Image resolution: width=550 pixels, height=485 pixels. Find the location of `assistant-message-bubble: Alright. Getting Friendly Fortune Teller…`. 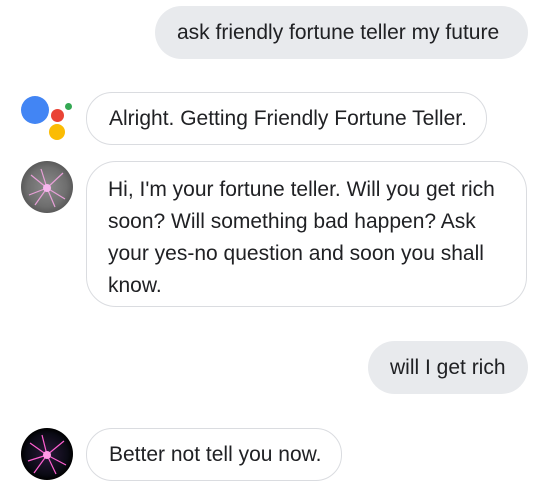

assistant-message-bubble: Alright. Getting Friendly Fortune Teller… is located at coordinates (286, 118).